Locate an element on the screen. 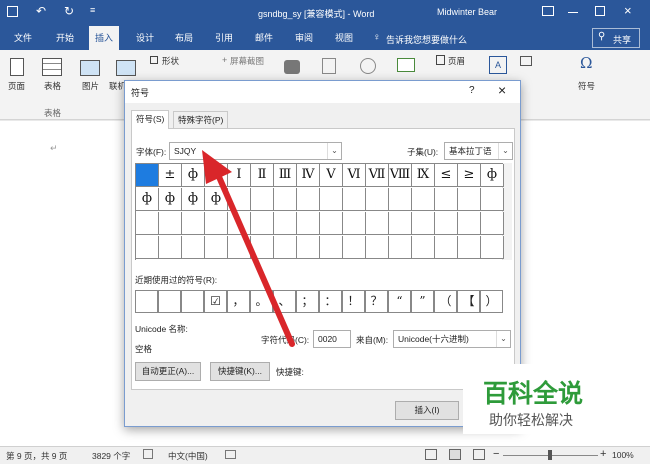 The width and height of the screenshot is (650, 464). dialog-help-button: ? is located at coordinates (472, 90).